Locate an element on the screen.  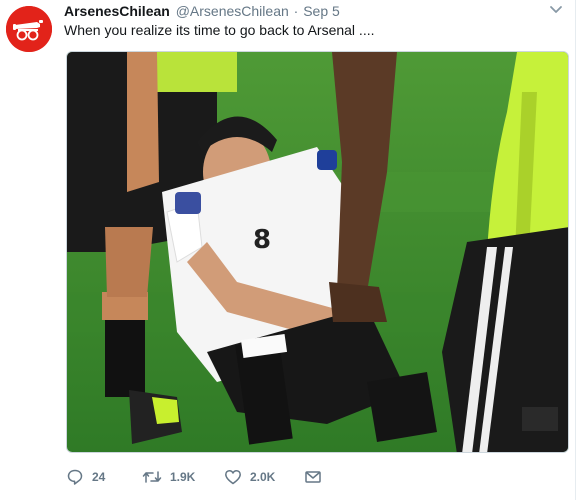
tweet-header: ArsenesChilean @ArsenesChilean · Sep 5 is located at coordinates (202, 11).